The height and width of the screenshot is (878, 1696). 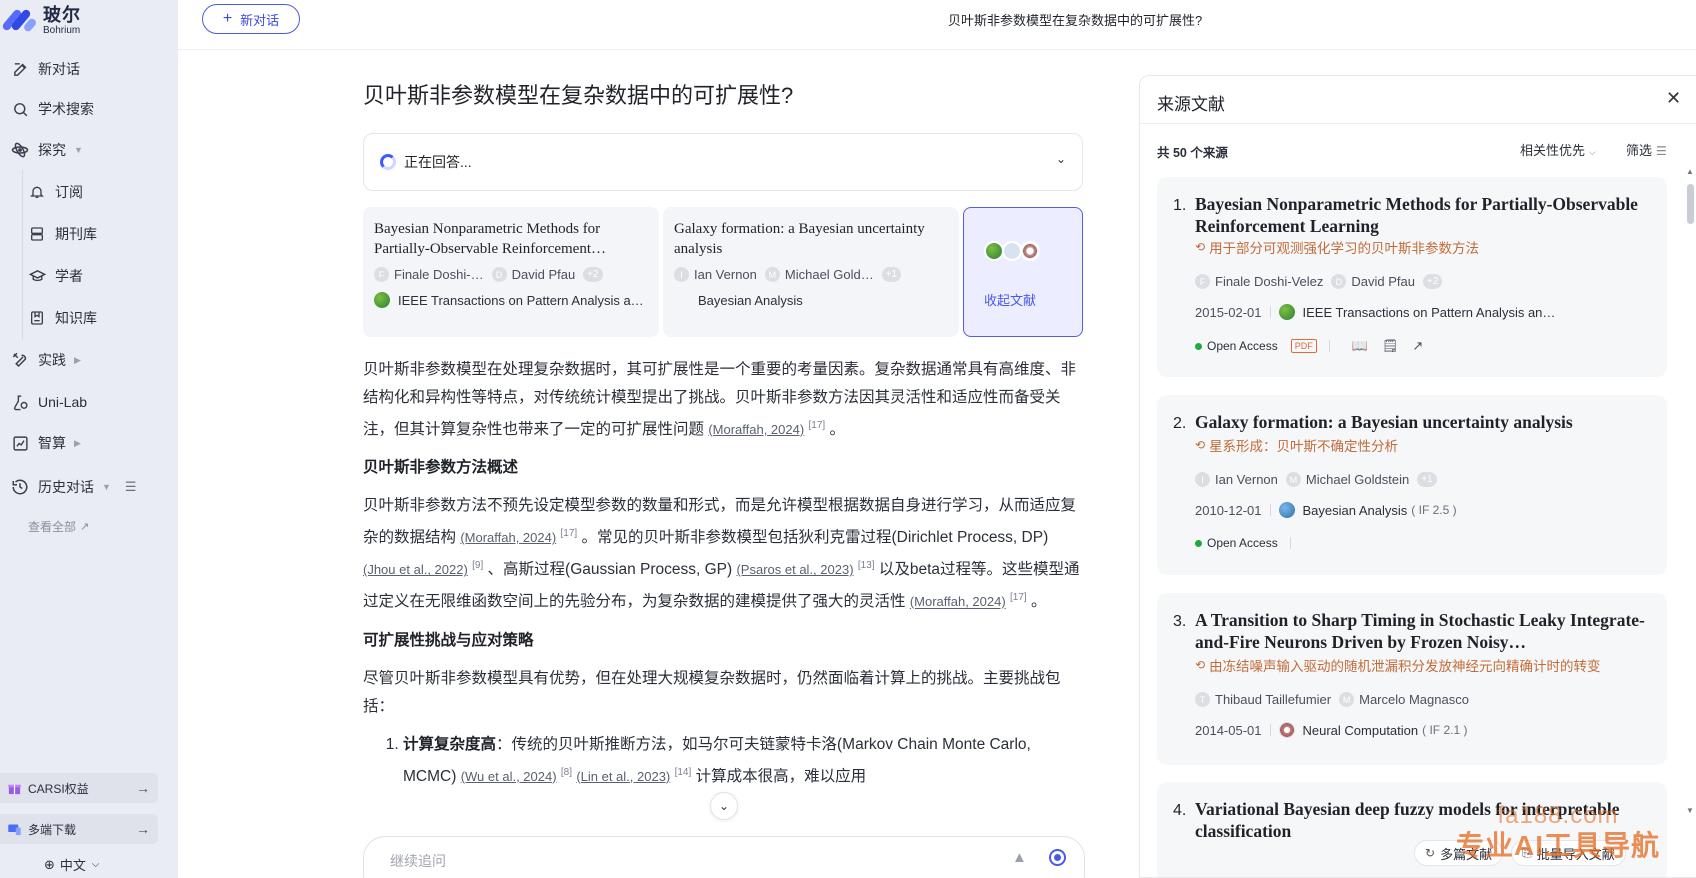 I want to click on citation-link: (Jhou et al., 2022), so click(x=415, y=569).